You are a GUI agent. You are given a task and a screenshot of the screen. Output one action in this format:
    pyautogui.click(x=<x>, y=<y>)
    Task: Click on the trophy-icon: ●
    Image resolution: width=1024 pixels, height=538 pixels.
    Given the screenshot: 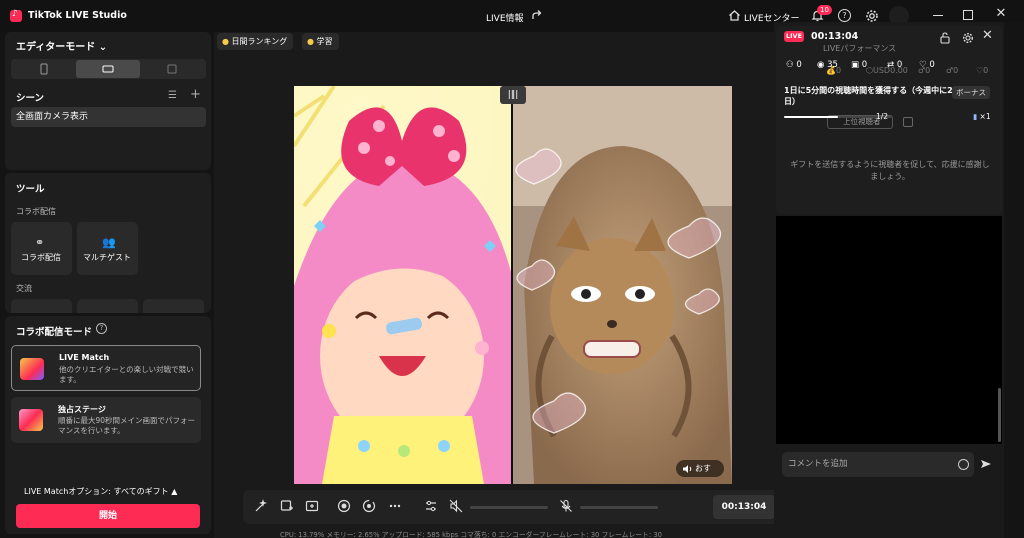 What is the action you would take?
    pyautogui.click(x=227, y=41)
    